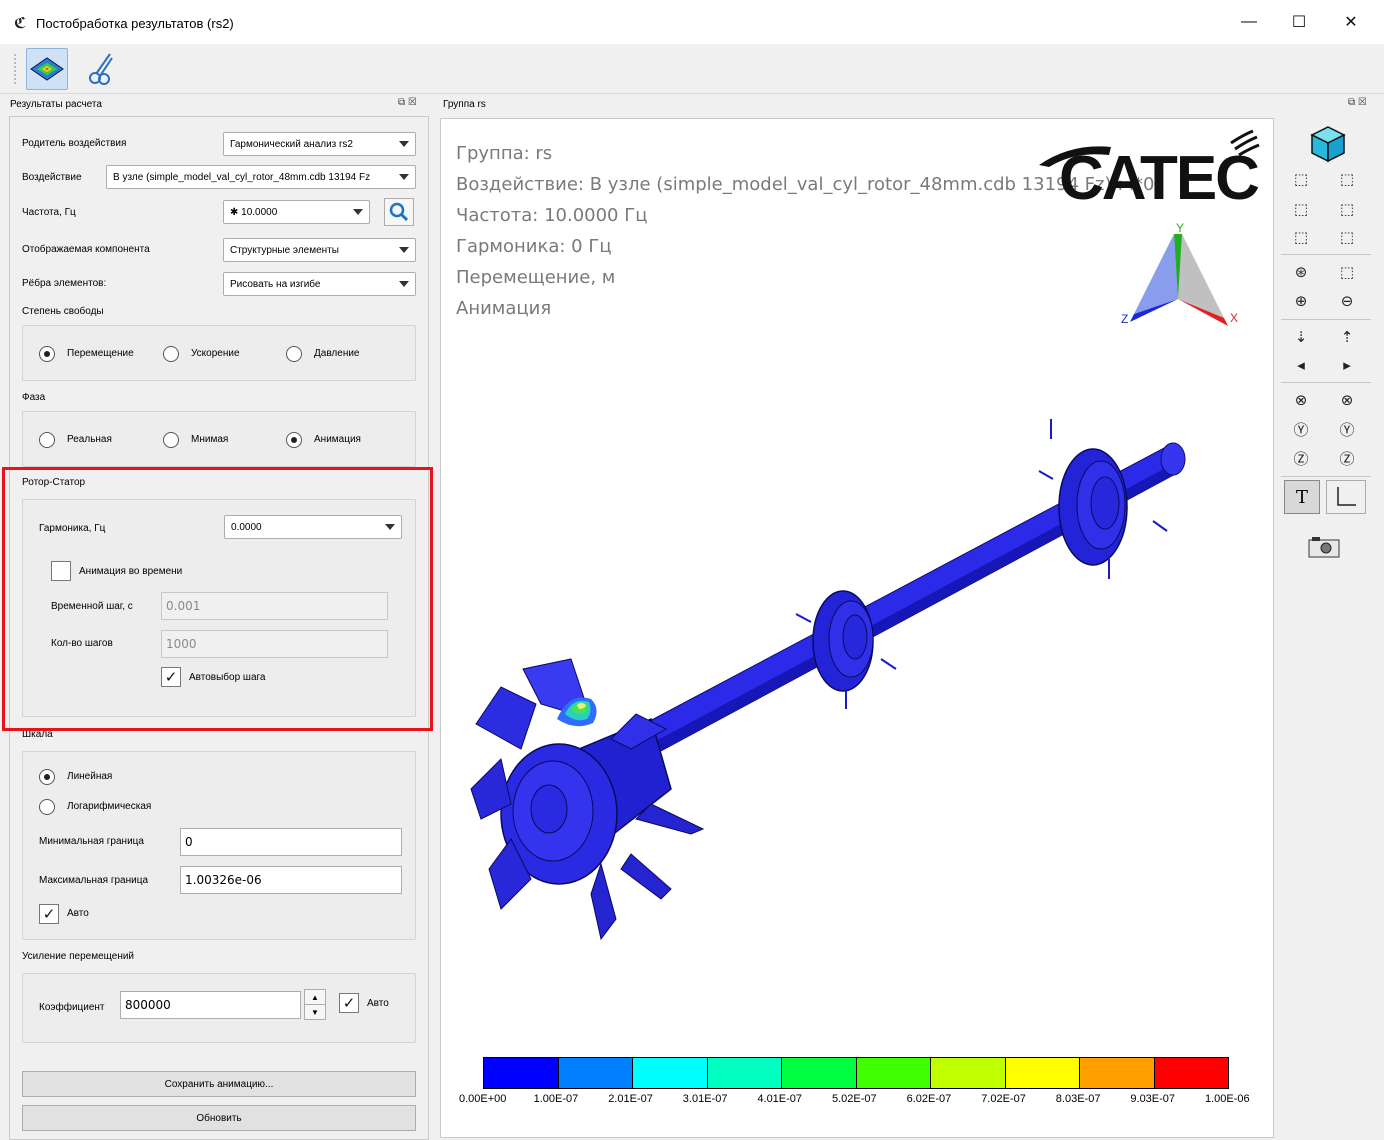  I want to click on minimize-button: —, so click(1249, 22).